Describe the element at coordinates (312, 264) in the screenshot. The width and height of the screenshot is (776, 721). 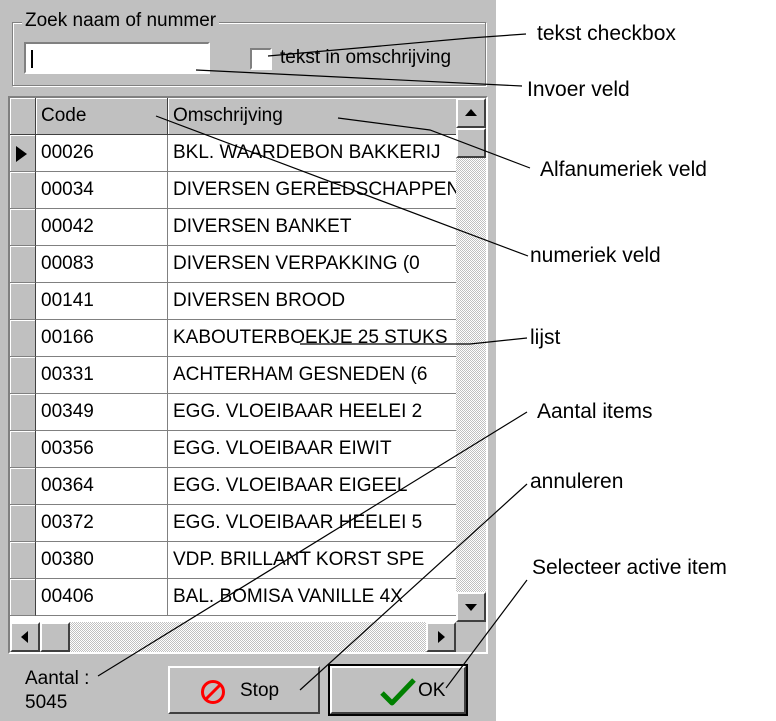
I see `description-cell: DIVERSEN VERPAKKING (0` at that location.